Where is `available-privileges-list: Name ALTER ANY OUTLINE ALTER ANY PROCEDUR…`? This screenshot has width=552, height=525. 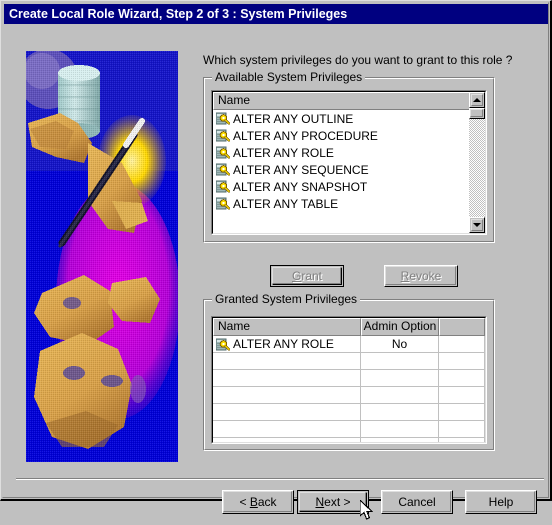
available-privileges-list: Name ALTER ANY OUTLINE ALTER ANY PROCEDUR… is located at coordinates (349, 162).